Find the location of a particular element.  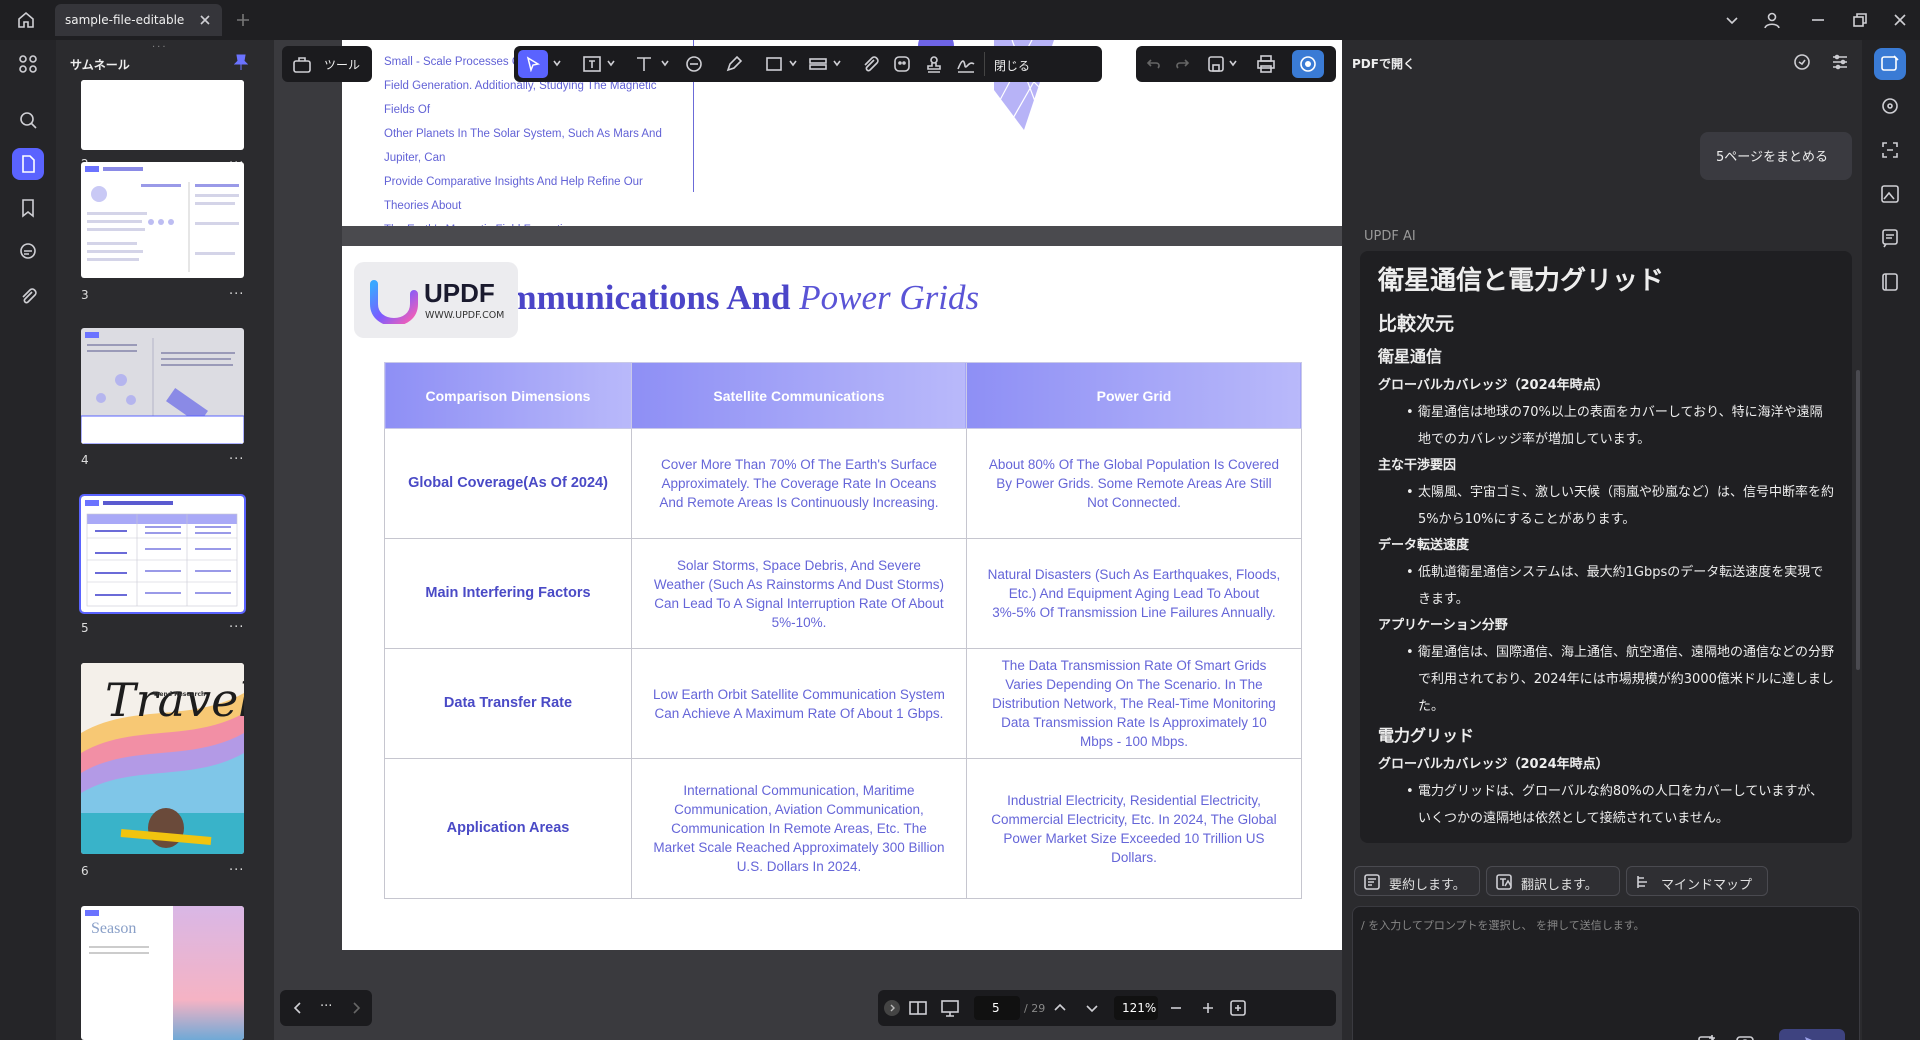

table-cell-dimension: Global Coverage(As Of 2024) is located at coordinates (508, 483).